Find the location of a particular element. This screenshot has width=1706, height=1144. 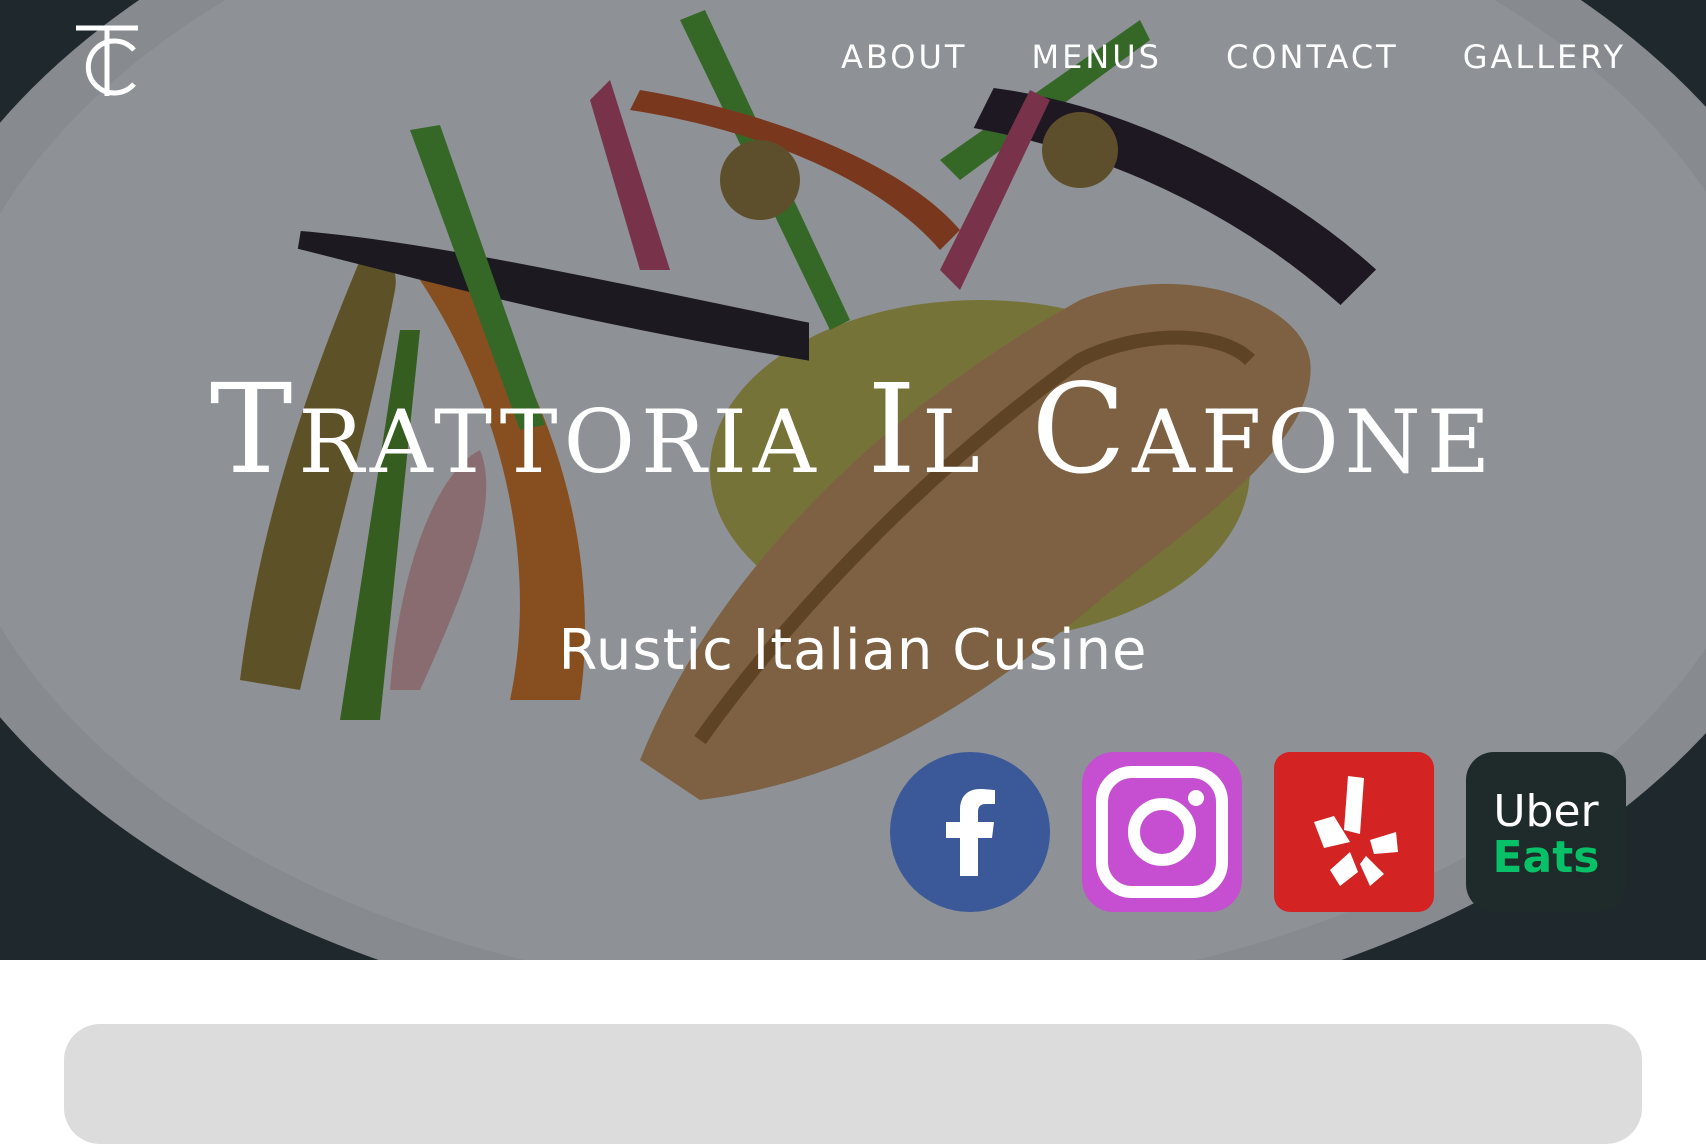

restaurant-title: Trattoria Il Cafone is located at coordinates (853, 430).